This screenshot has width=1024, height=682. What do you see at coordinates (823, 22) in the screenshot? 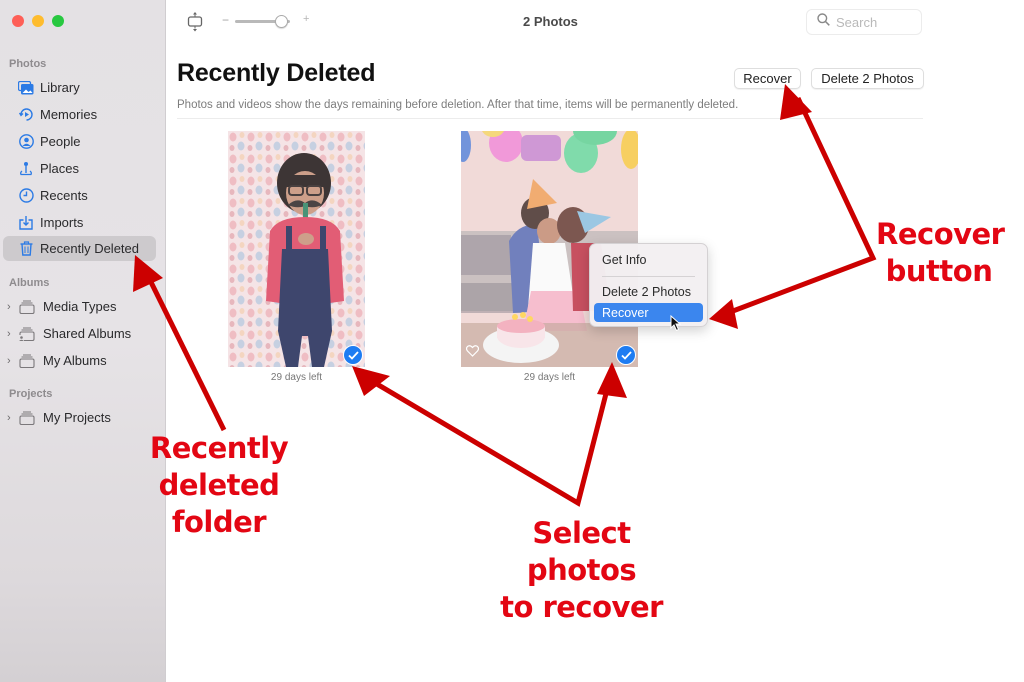
I see `search-icon` at bounding box center [823, 22].